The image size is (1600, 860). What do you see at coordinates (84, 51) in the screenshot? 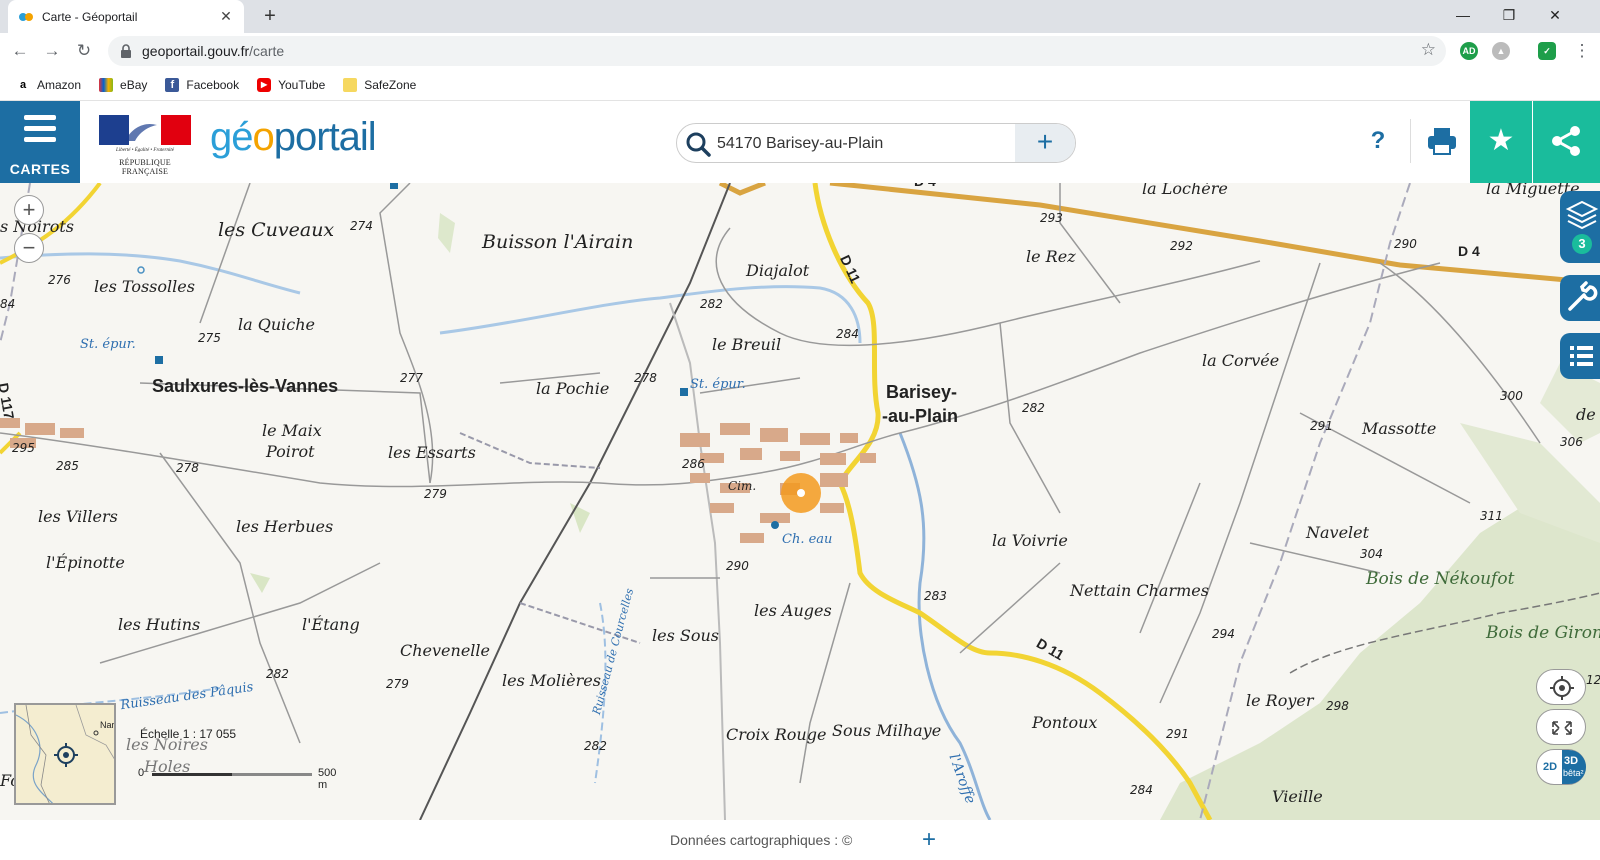
I see `reload-button: ↻` at bounding box center [84, 51].